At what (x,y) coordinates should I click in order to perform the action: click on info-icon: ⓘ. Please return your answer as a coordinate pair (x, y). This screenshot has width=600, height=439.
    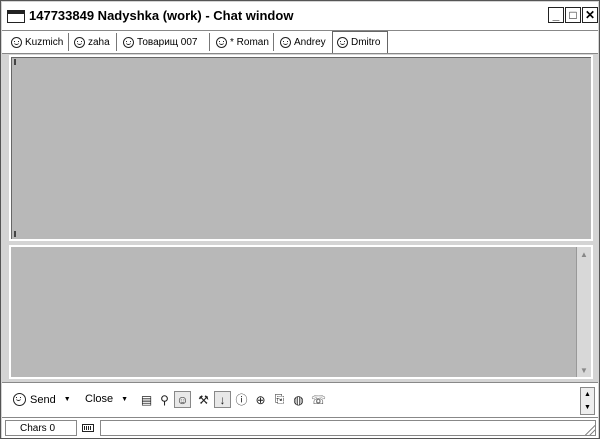
    Looking at the image, I should click on (241, 399).